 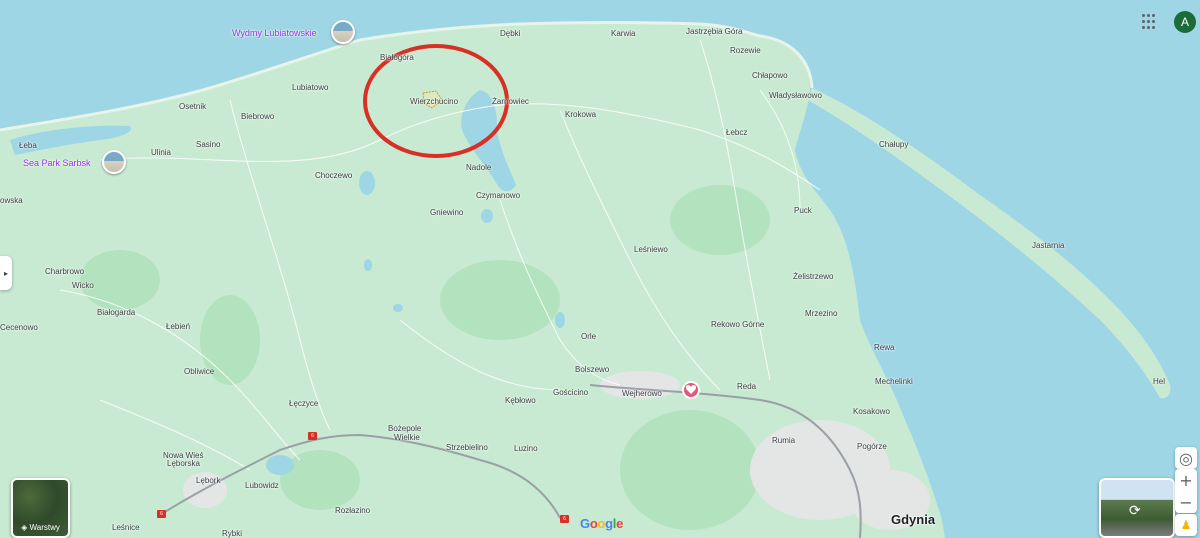 I want to click on place-label: Gościcino, so click(x=570, y=392).